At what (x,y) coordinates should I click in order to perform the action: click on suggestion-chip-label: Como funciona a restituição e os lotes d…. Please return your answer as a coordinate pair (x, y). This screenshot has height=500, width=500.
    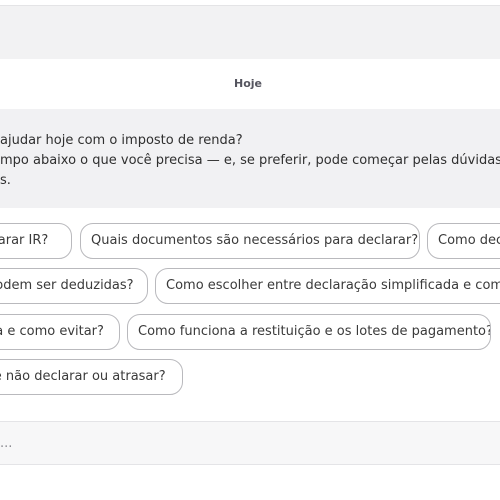
    Looking at the image, I should click on (314, 331).